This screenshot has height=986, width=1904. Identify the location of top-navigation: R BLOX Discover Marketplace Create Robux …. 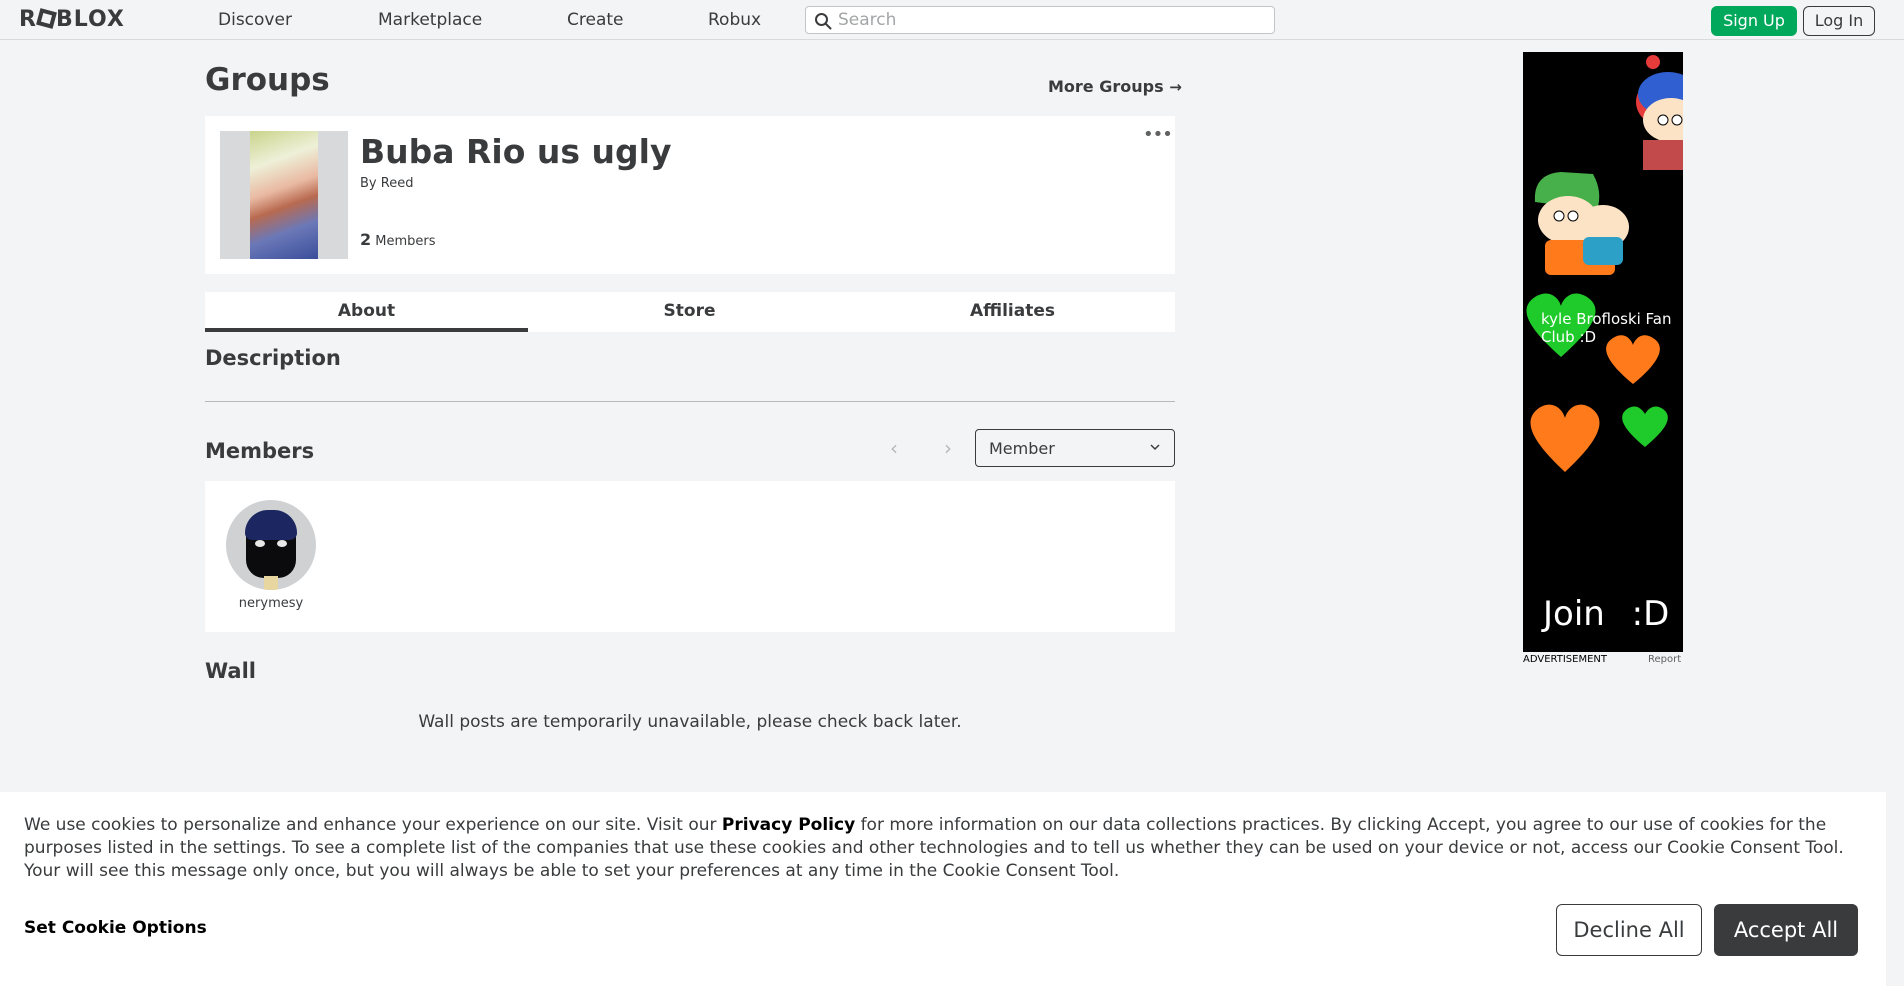
(952, 20).